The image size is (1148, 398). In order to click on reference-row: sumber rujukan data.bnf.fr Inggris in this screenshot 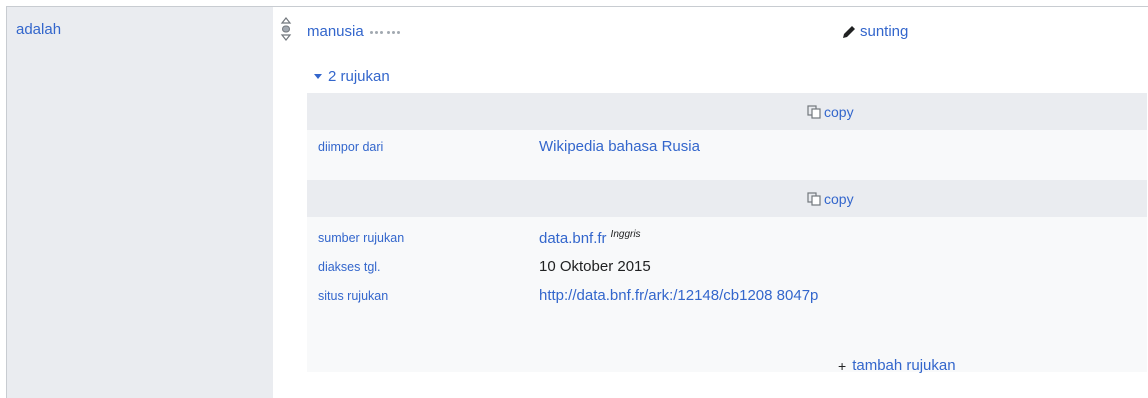, I will do `click(727, 243)`.